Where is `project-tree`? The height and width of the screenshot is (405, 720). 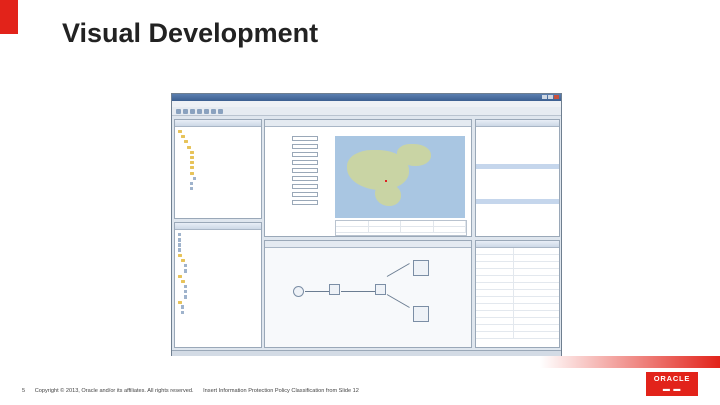
project-tree is located at coordinates (218, 159).